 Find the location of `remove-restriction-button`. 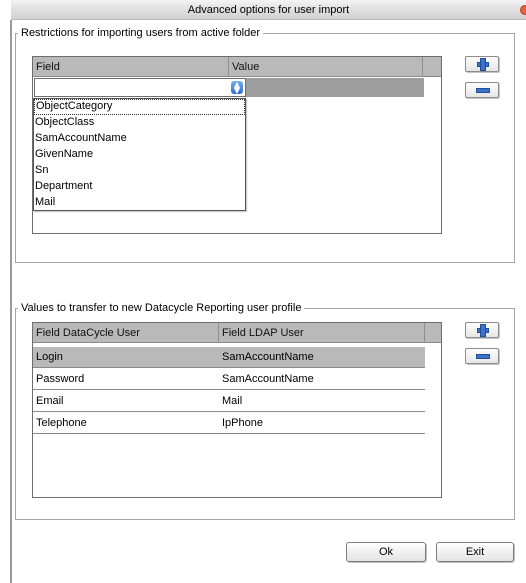

remove-restriction-button is located at coordinates (482, 90).